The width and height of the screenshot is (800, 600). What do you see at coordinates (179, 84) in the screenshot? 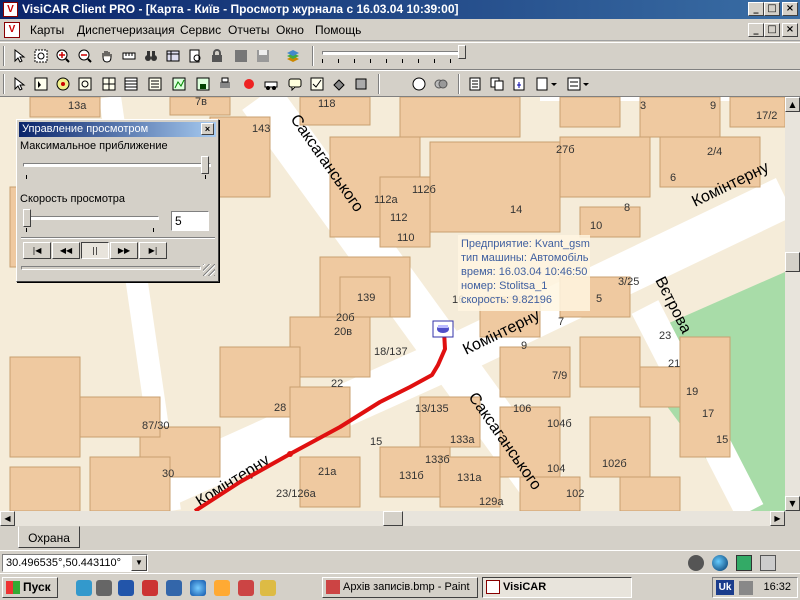
I see `route-icon` at bounding box center [179, 84].